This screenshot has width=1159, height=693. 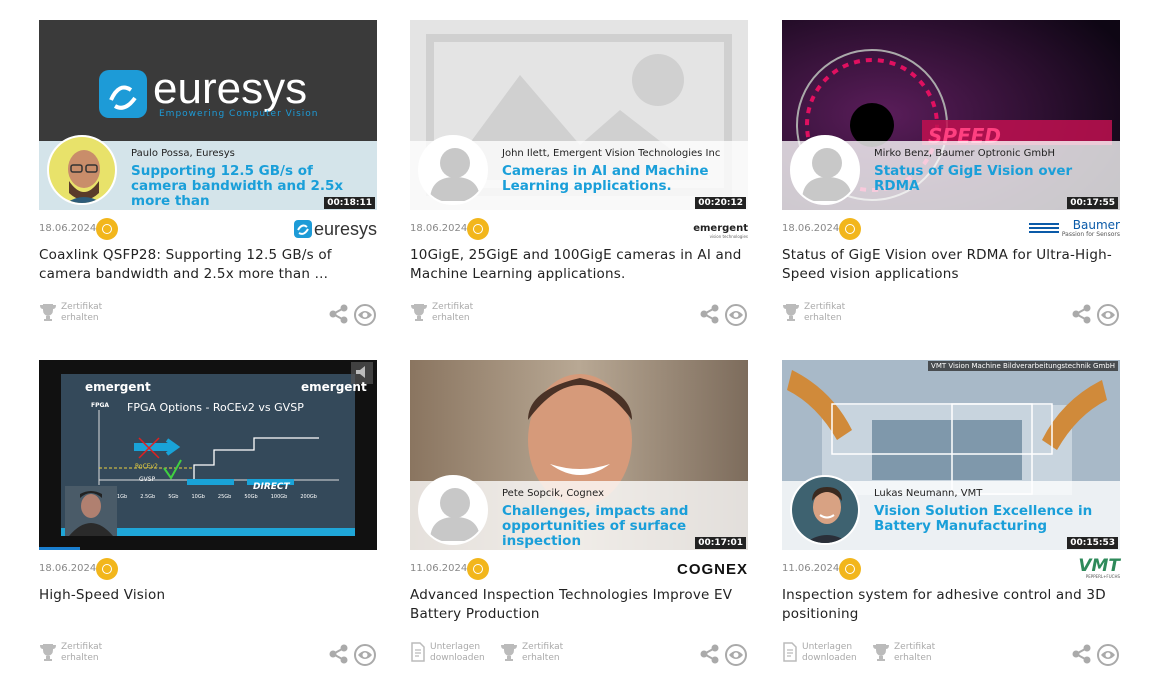 I want to click on playback-progress-bar, so click(x=59, y=548).